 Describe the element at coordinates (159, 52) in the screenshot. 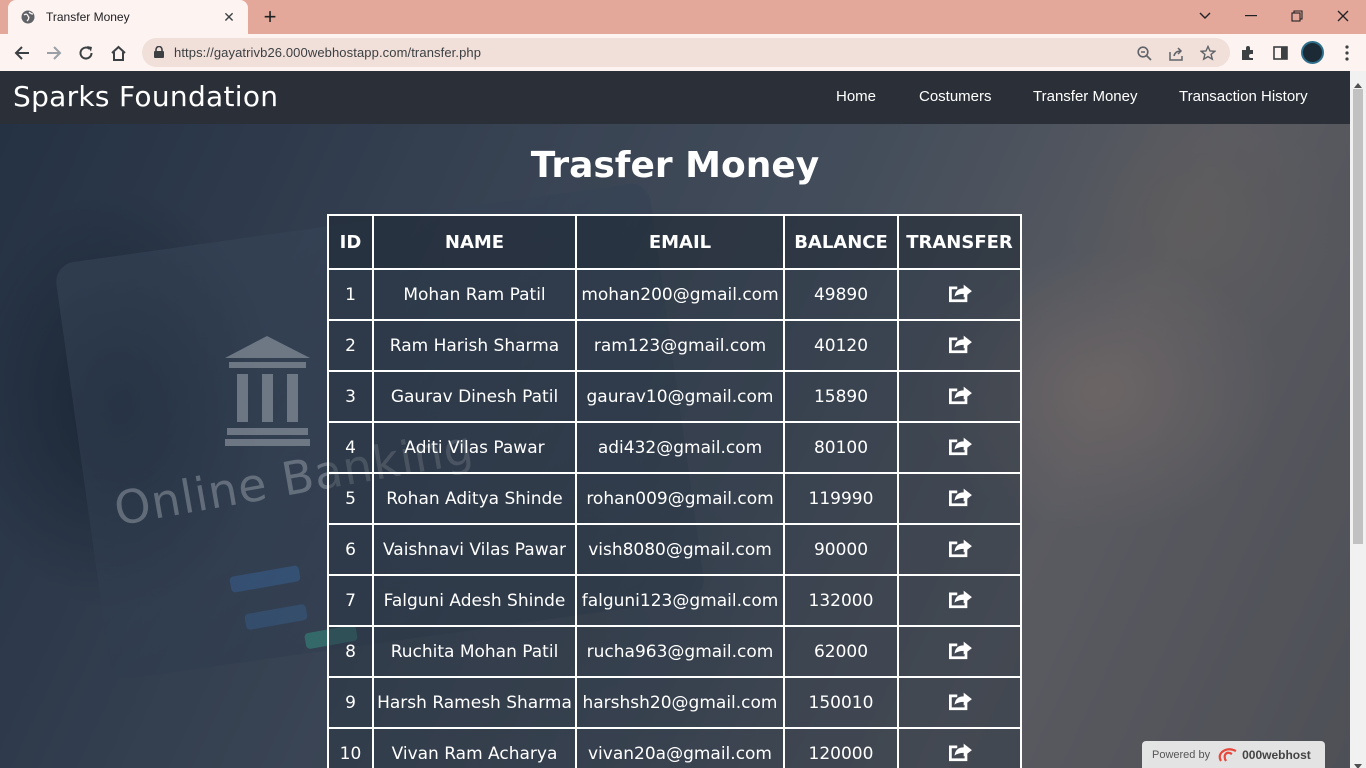

I see `lock-icon` at that location.